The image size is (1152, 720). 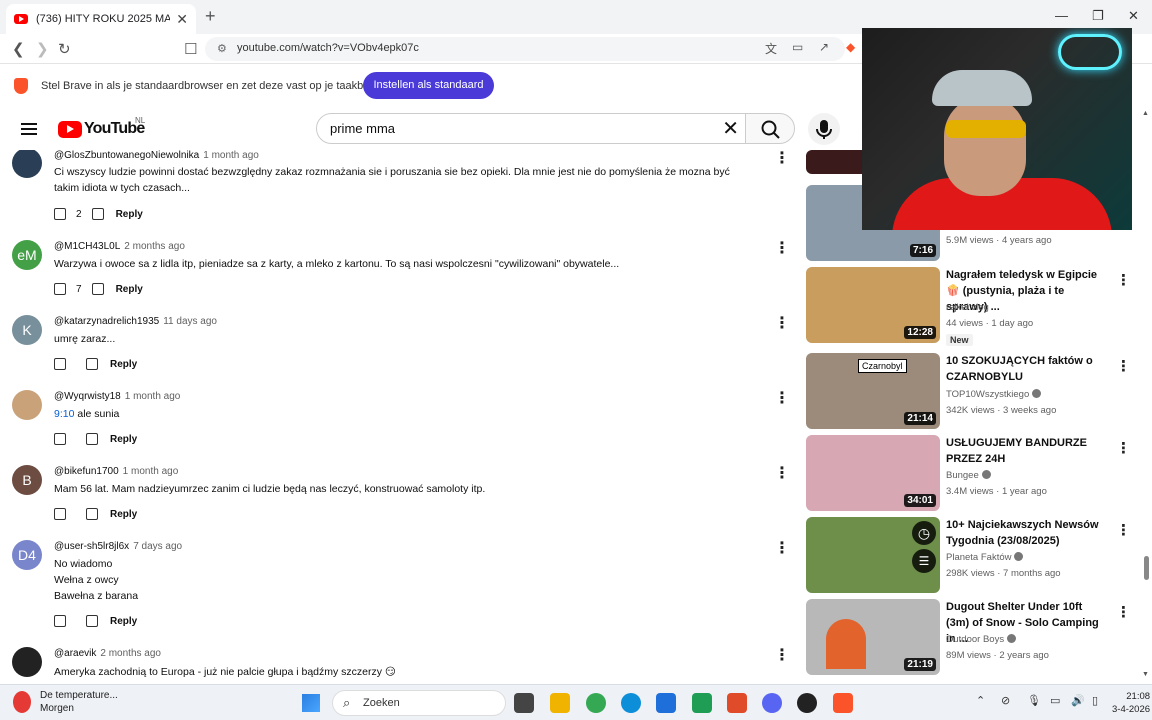 I want to click on share-icon: ↗, so click(x=824, y=47).